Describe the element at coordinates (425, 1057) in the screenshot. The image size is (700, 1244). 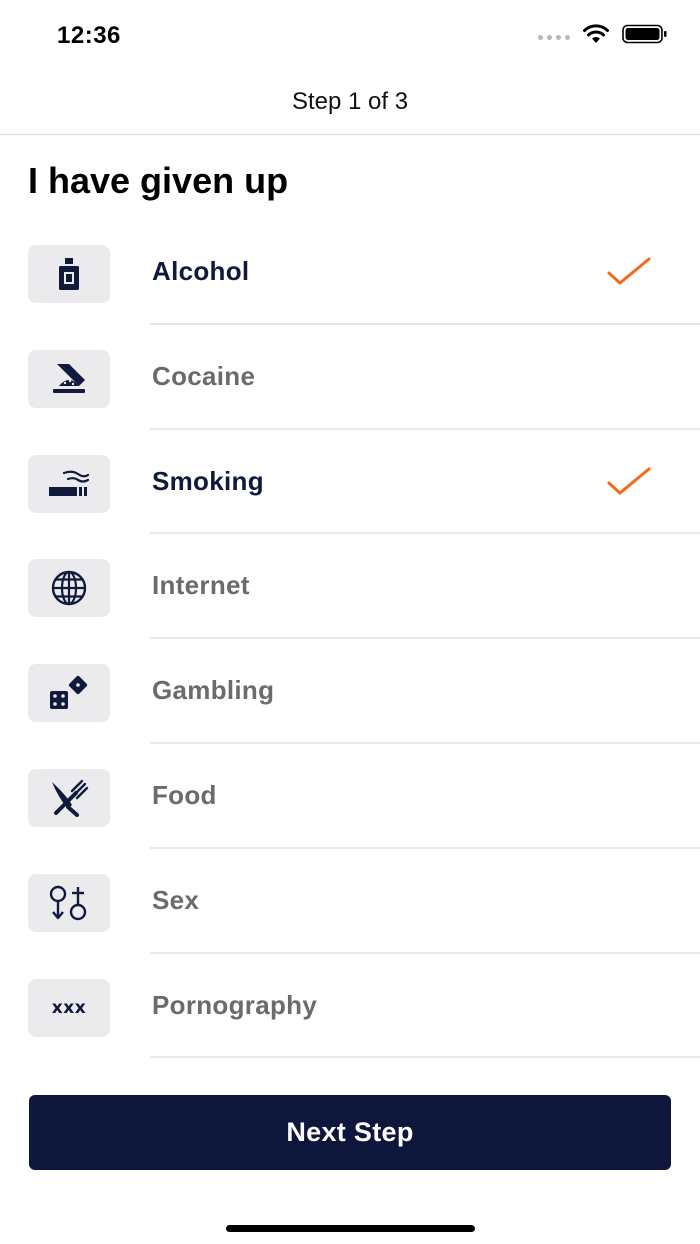
I see `divider` at that location.